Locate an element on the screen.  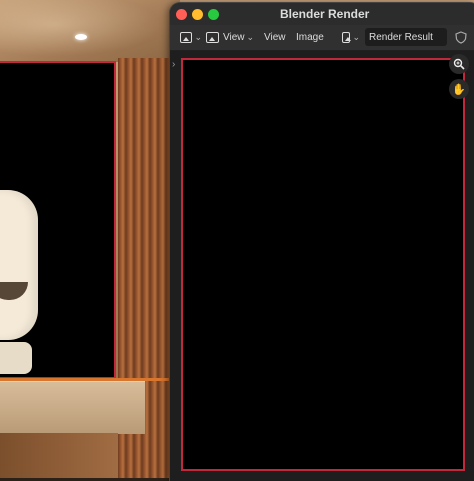
image-name-field: Render Result is located at coordinates (406, 37).